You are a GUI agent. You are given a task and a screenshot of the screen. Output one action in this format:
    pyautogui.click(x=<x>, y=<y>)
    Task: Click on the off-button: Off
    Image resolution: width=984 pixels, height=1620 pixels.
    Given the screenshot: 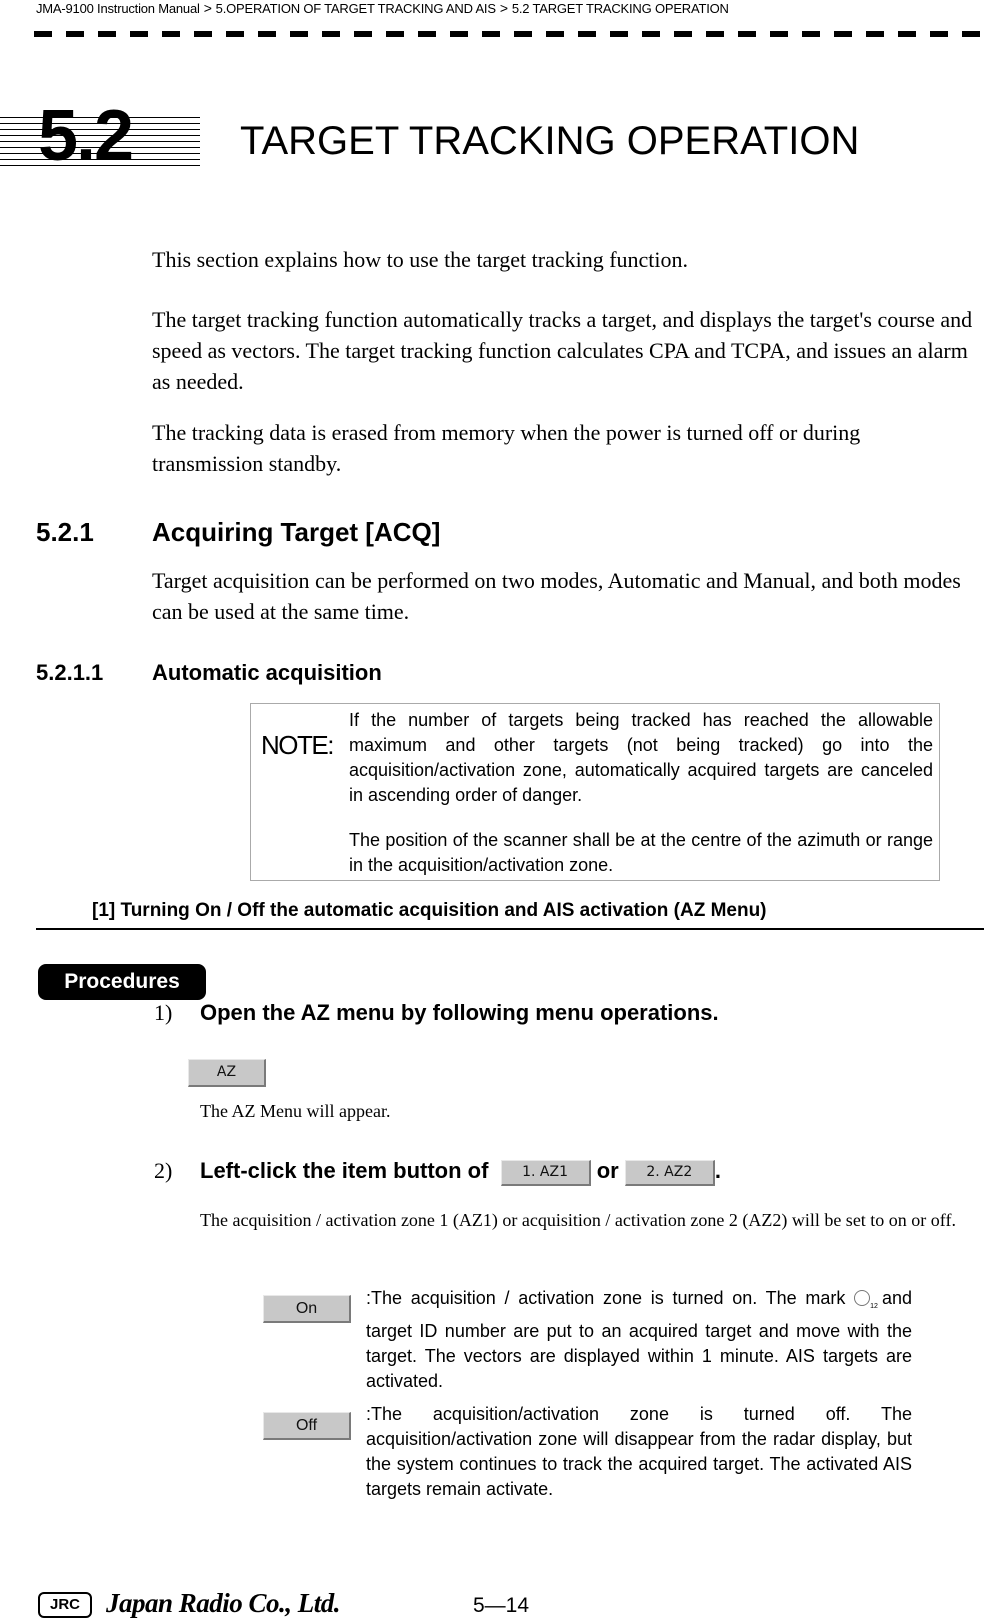 What is the action you would take?
    pyautogui.click(x=307, y=1426)
    